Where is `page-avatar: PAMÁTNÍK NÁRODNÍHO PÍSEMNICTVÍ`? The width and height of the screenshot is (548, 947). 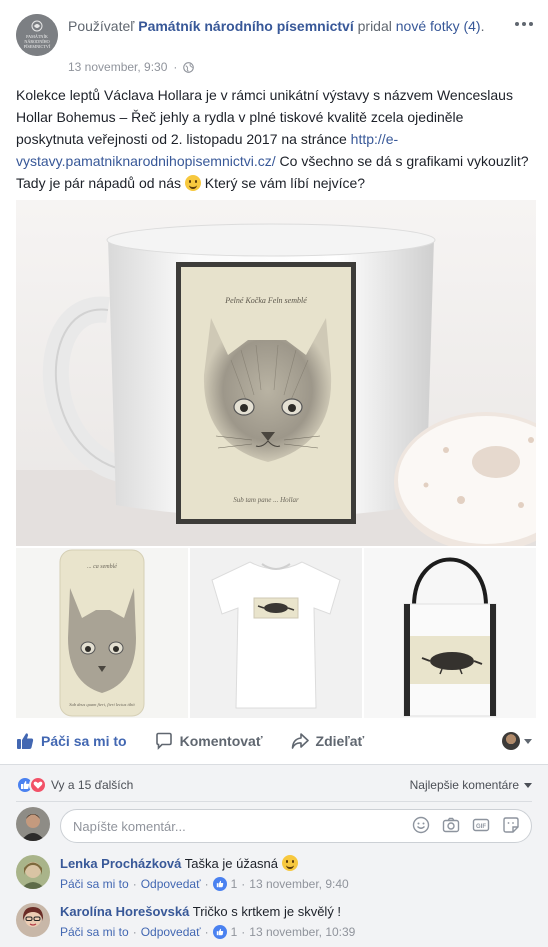 page-avatar: PAMÁTNÍK NÁRODNÍHO PÍSEMNICTVÍ is located at coordinates (37, 35).